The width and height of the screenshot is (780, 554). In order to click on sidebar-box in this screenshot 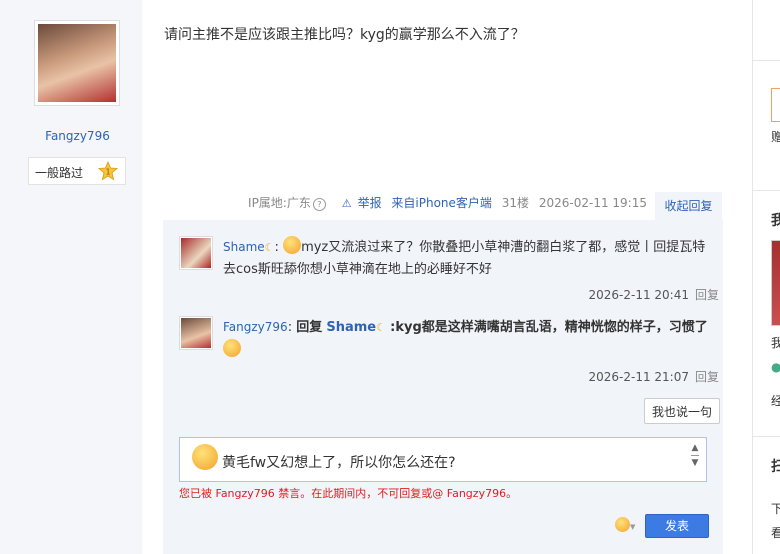, I will do `click(775, 105)`.